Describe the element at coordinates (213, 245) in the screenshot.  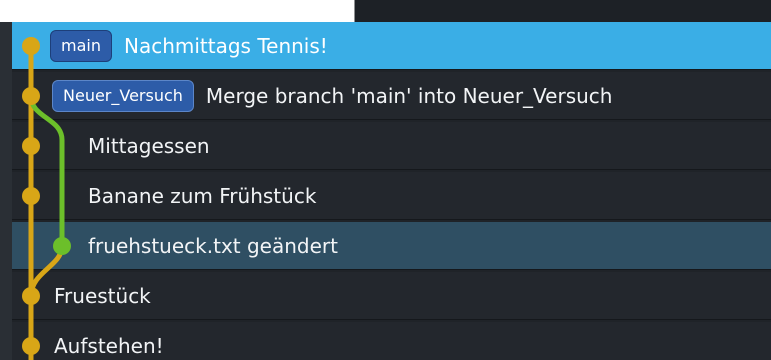
I see `commit-message: fruehstueck.txt geändert` at that location.